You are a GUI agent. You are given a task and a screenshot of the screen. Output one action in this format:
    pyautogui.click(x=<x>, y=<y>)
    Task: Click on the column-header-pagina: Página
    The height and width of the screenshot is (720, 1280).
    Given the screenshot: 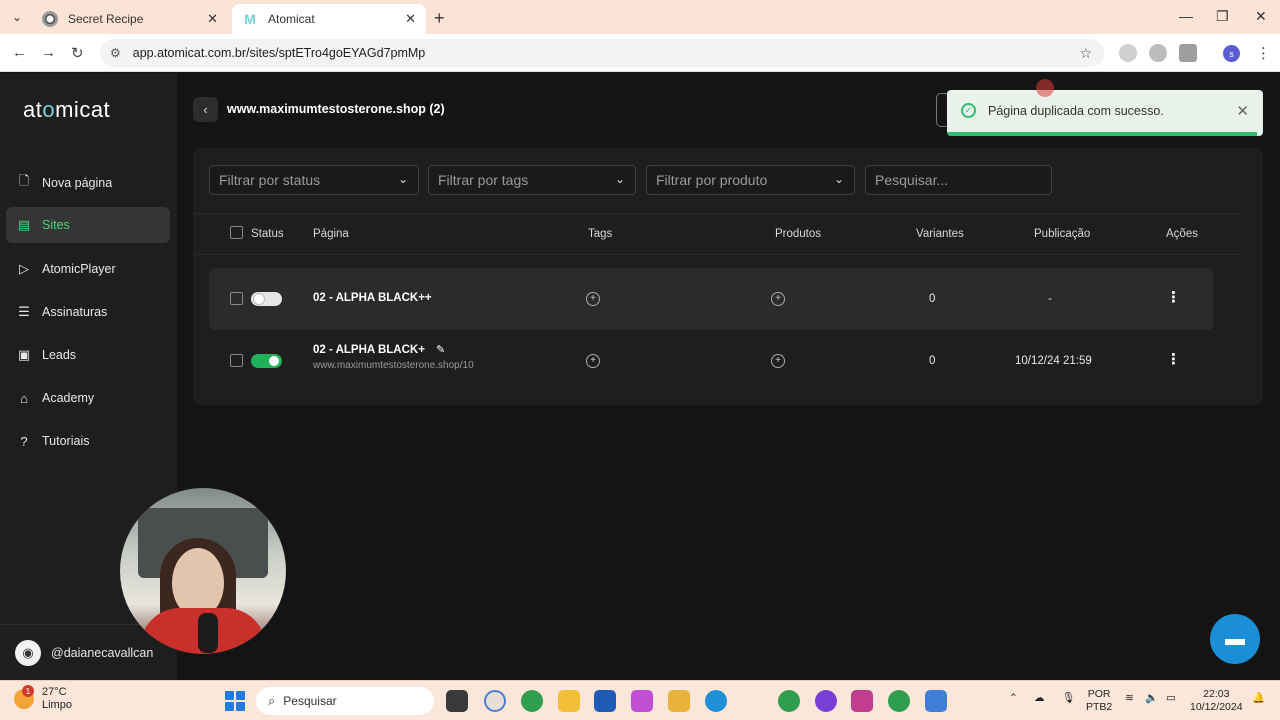 What is the action you would take?
    pyautogui.click(x=331, y=234)
    